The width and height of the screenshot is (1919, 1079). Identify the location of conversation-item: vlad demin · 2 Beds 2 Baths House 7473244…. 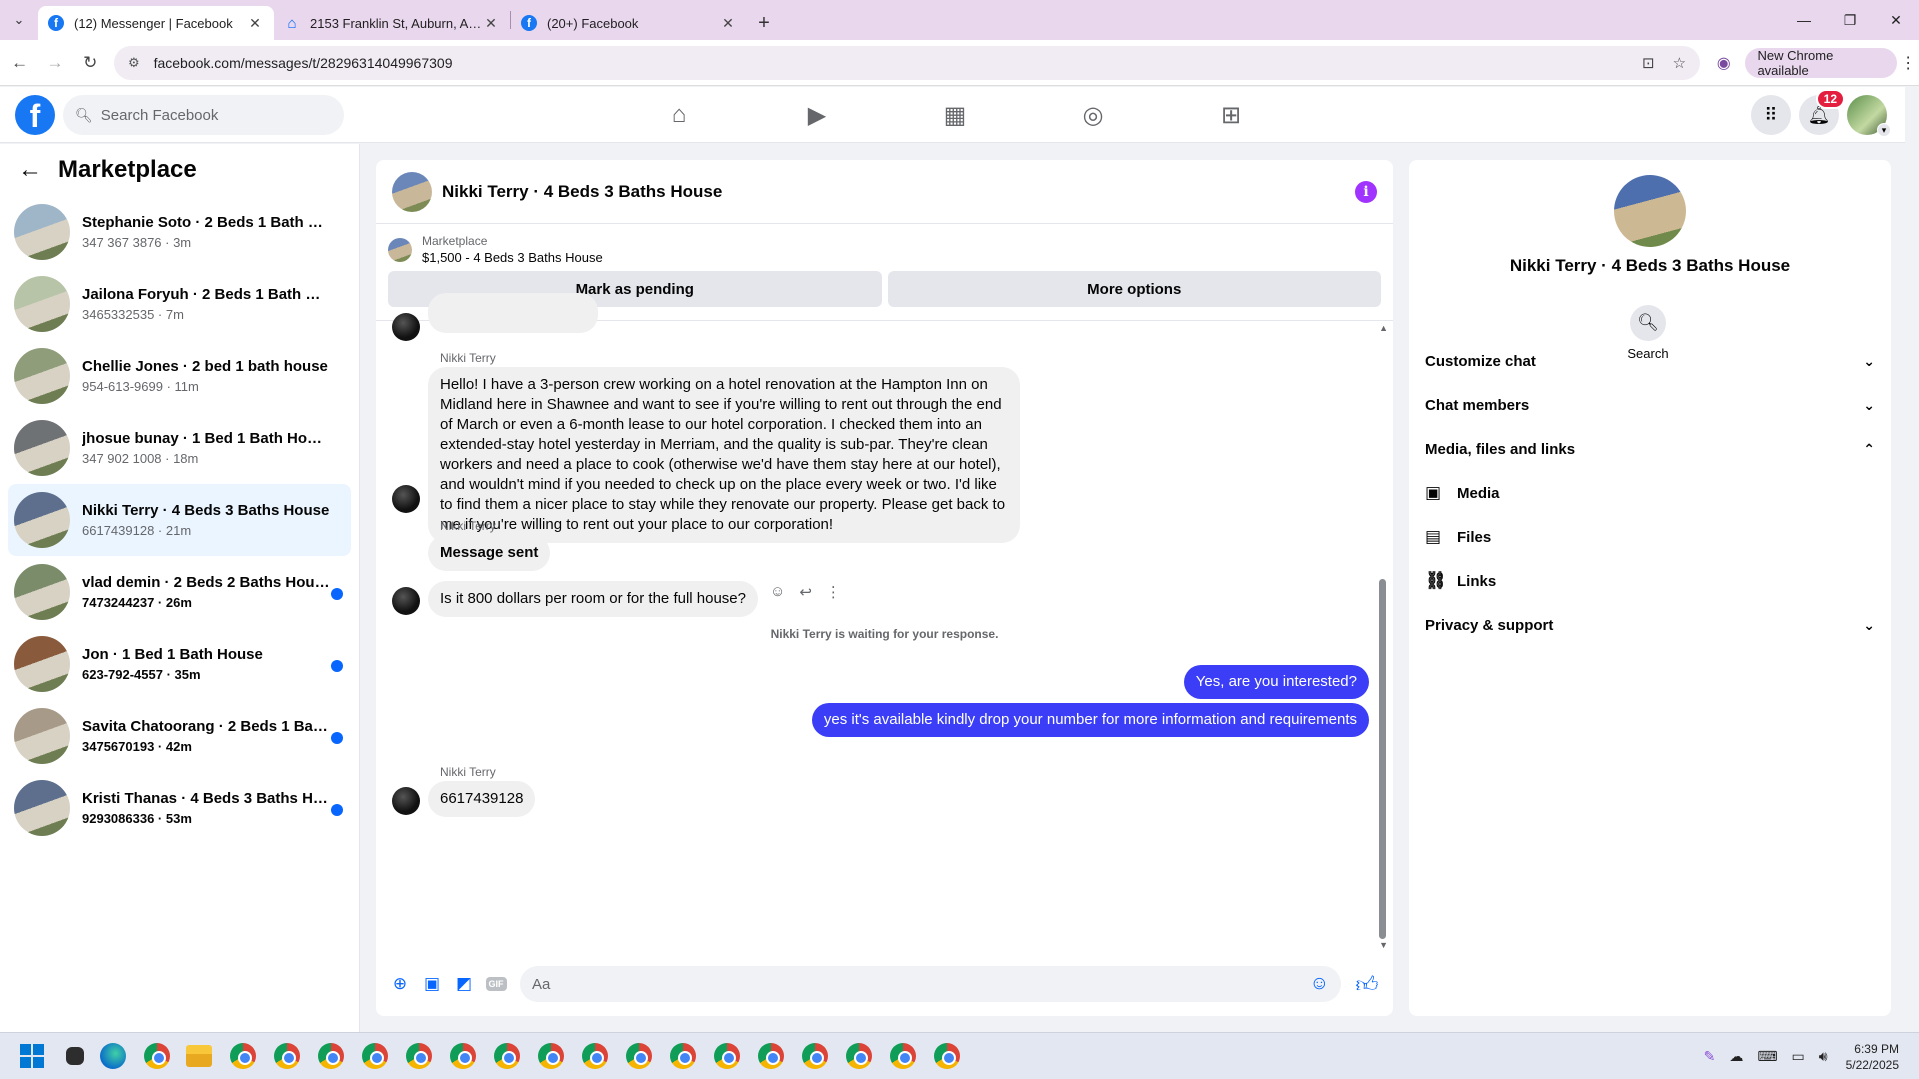
(179, 592).